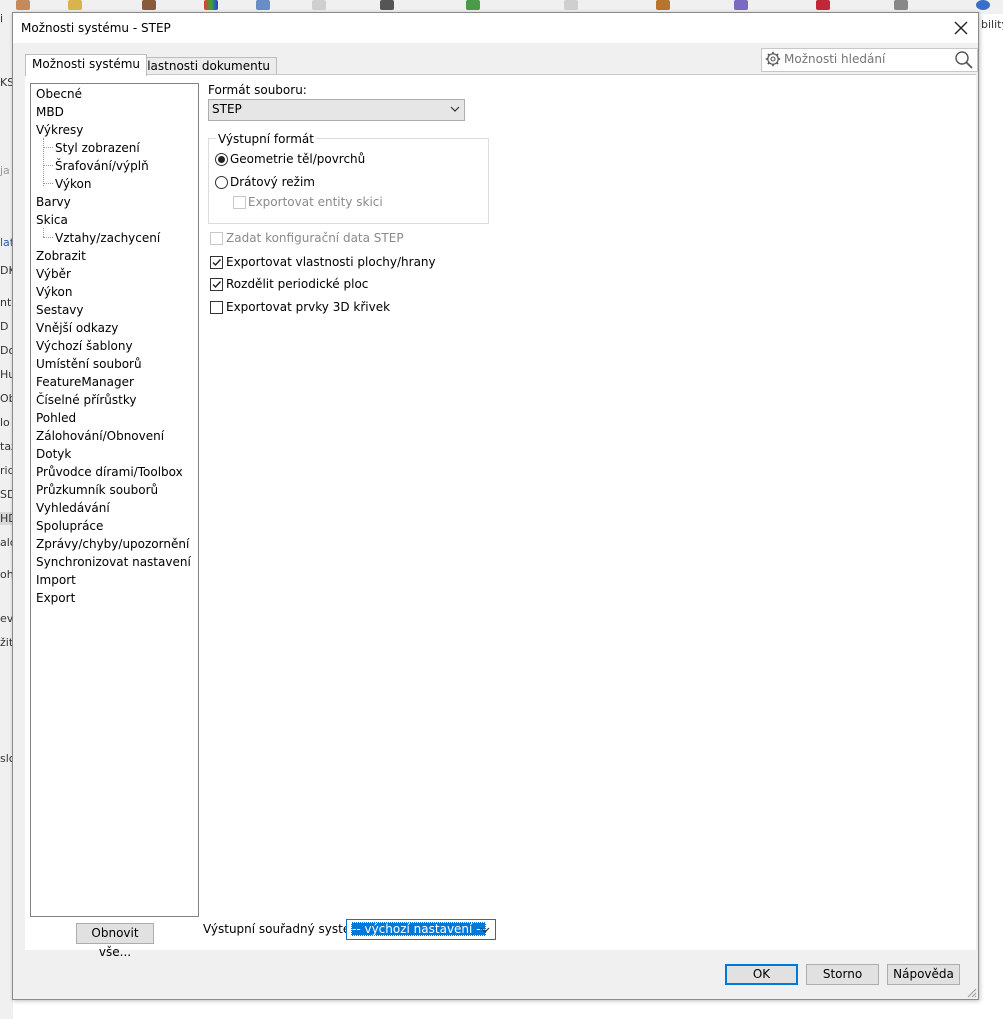  Describe the element at coordinates (96, 28) in the screenshot. I see `dialog-title: Možnosti systému - STEP` at that location.